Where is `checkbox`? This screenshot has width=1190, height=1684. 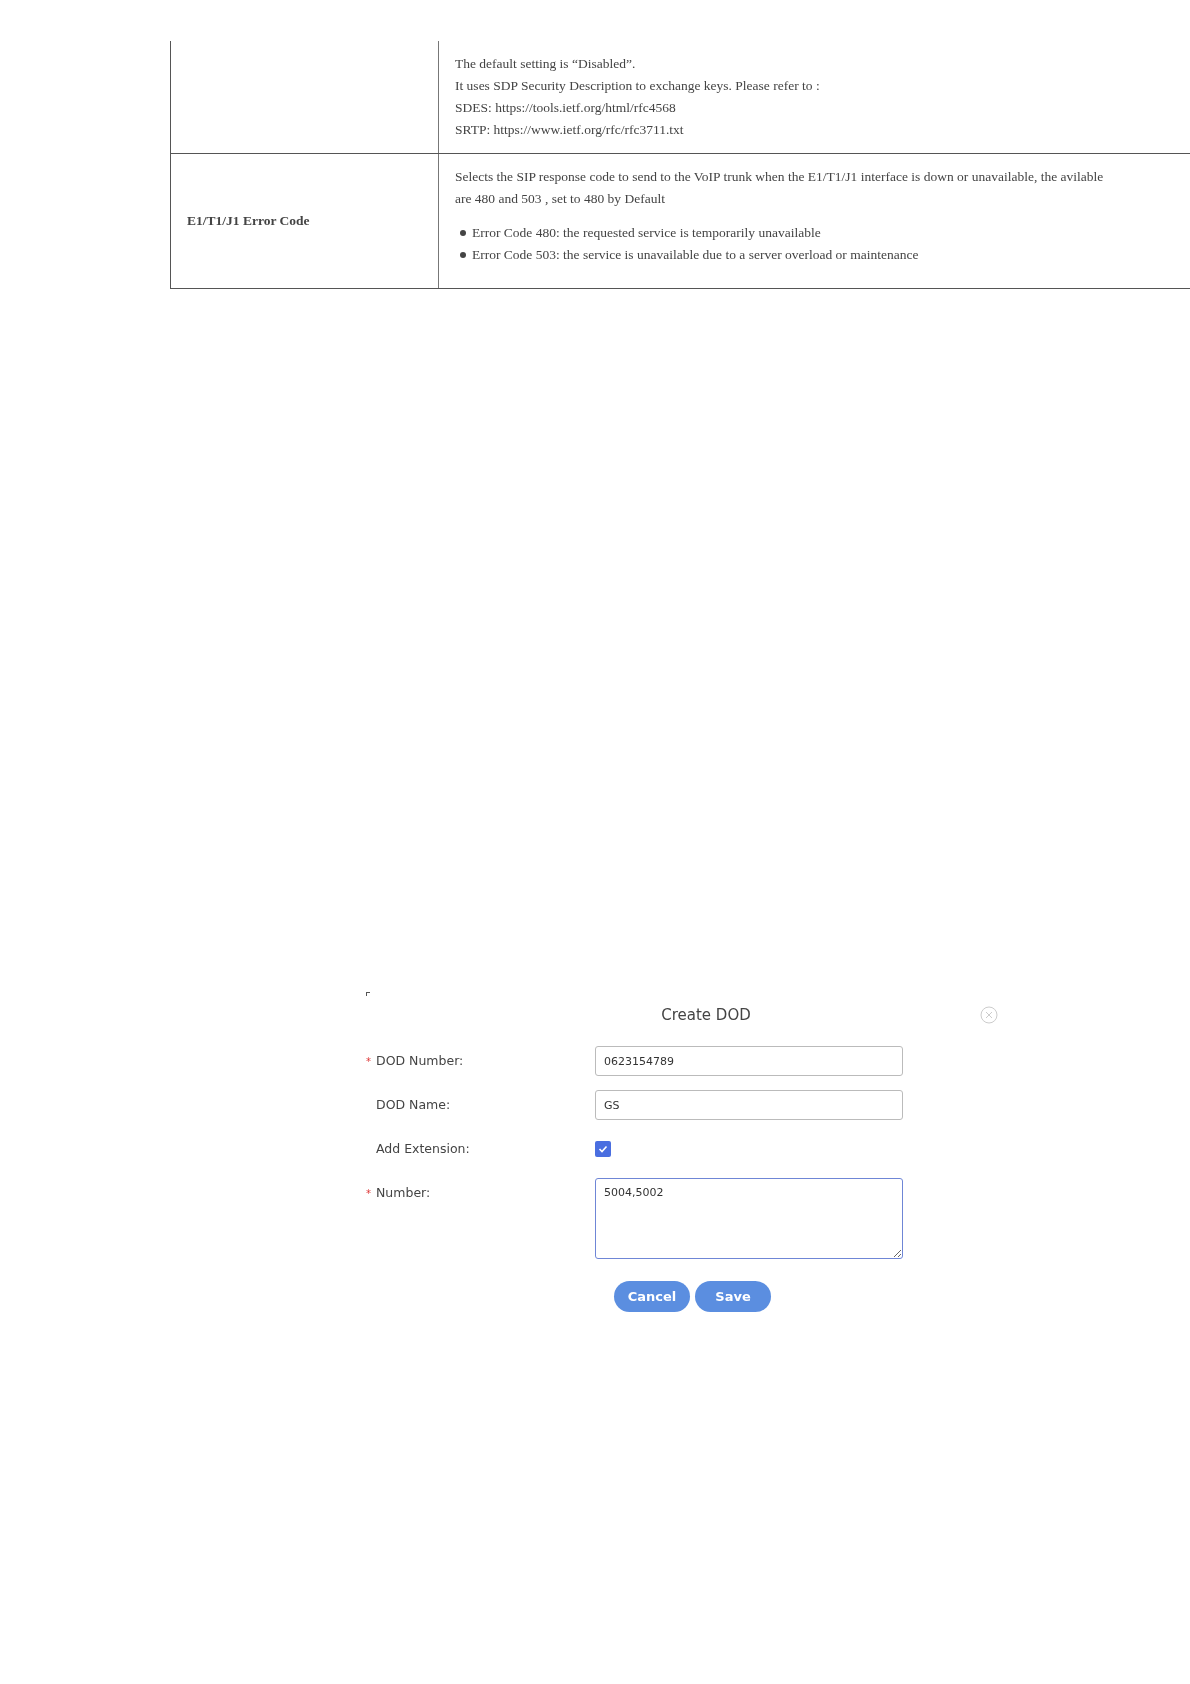 checkbox is located at coordinates (603, 1149).